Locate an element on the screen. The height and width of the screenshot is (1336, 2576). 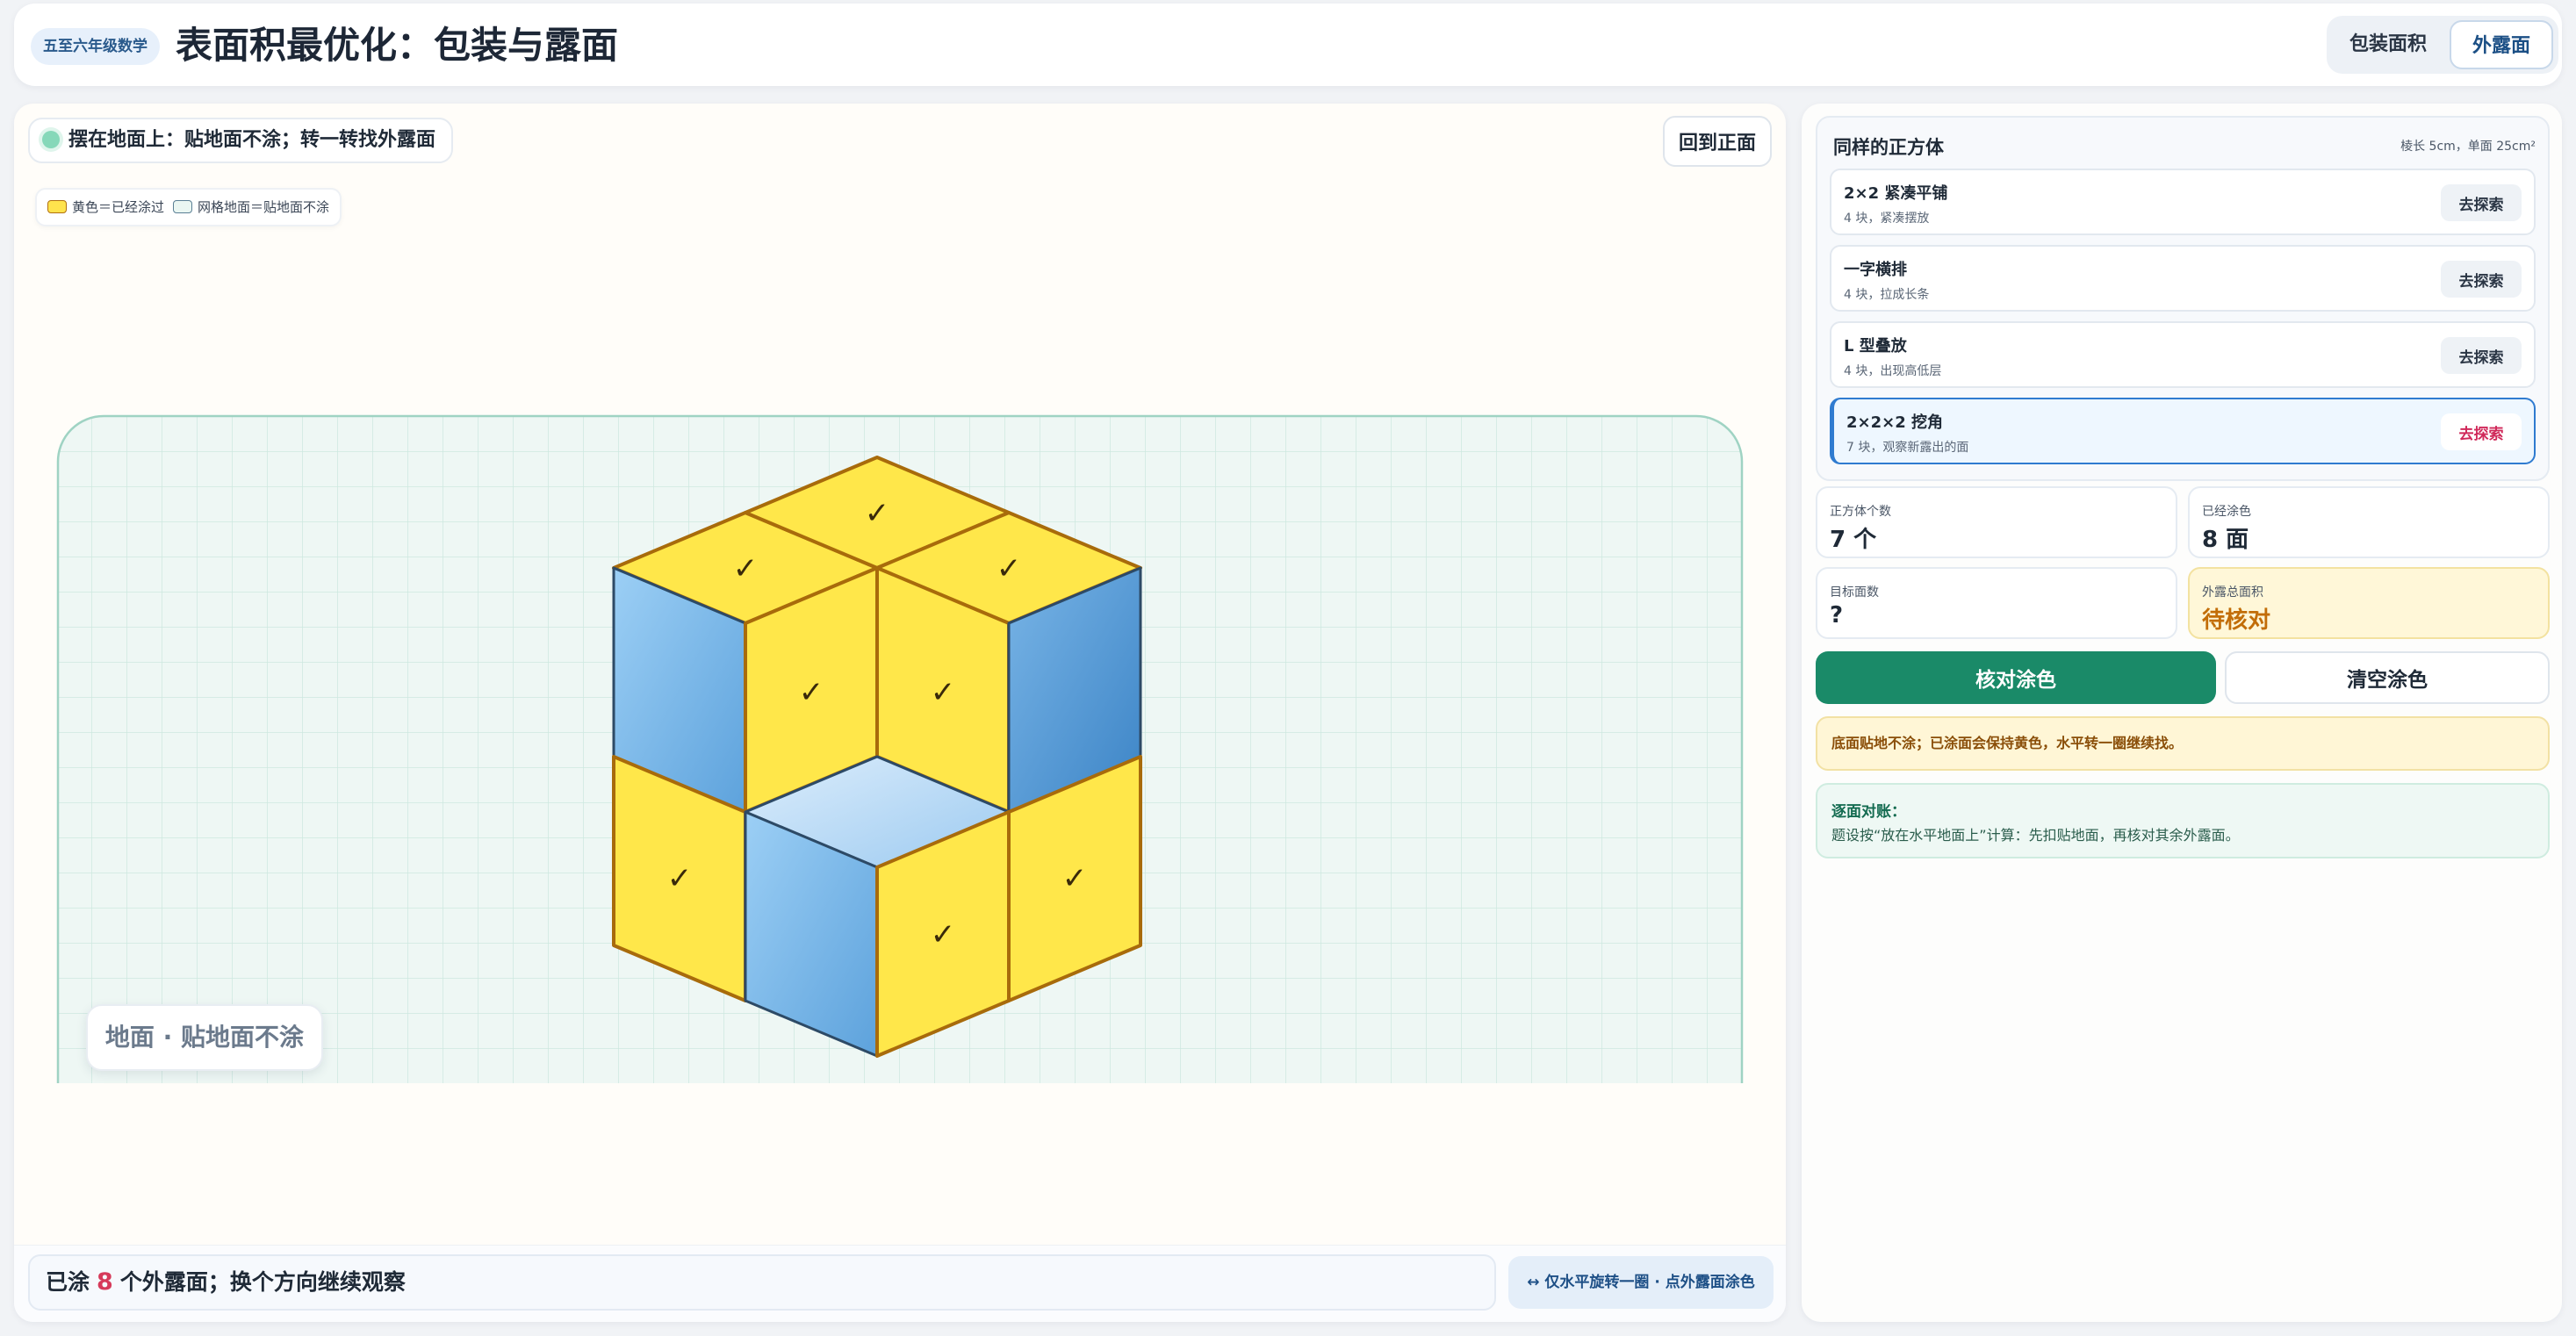
stat-label: 已经涂色 is located at coordinates (2226, 512).